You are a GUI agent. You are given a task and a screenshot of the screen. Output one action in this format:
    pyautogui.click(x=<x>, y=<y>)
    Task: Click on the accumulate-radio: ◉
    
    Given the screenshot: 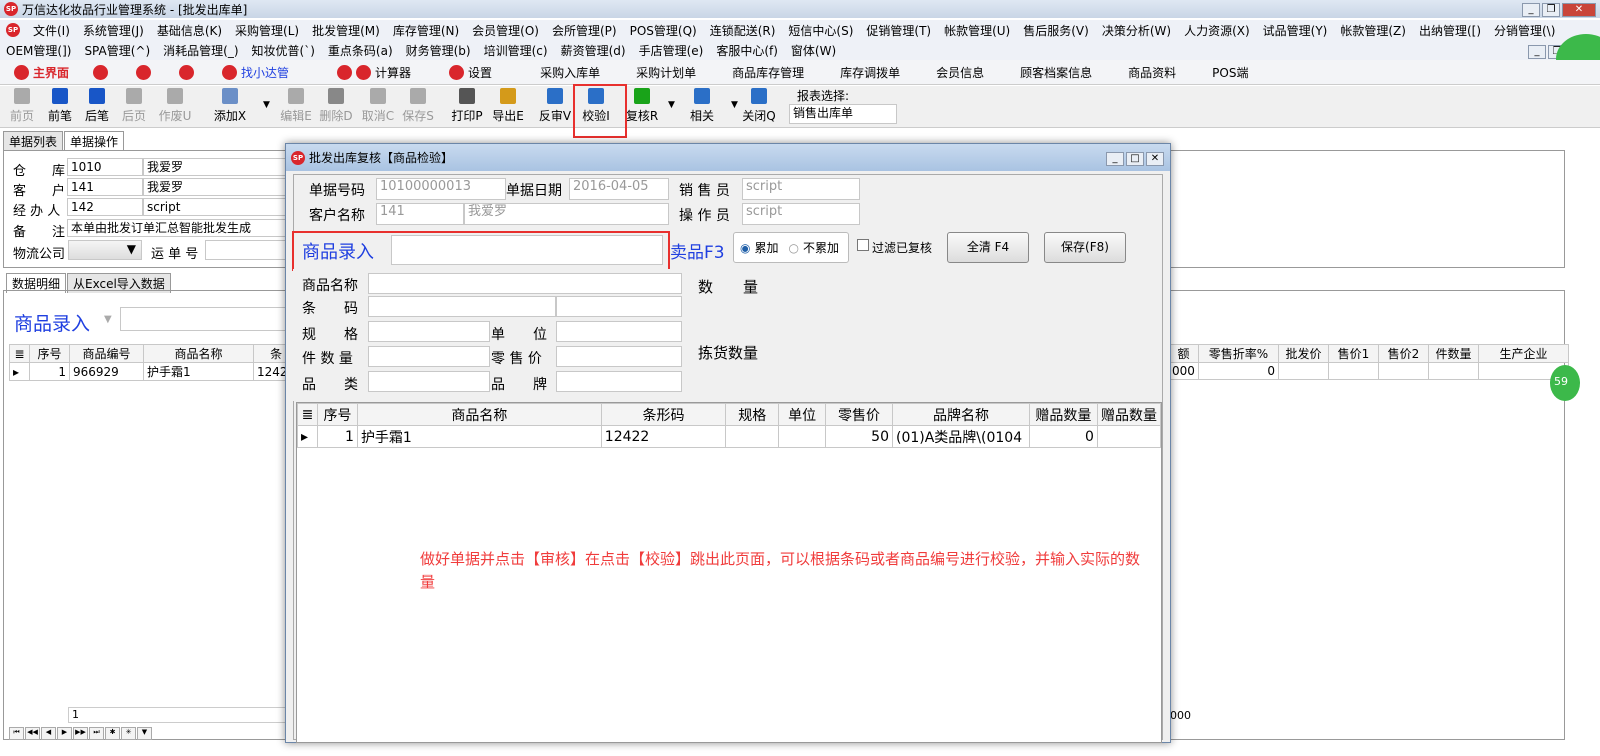 What is the action you would take?
    pyautogui.click(x=745, y=248)
    